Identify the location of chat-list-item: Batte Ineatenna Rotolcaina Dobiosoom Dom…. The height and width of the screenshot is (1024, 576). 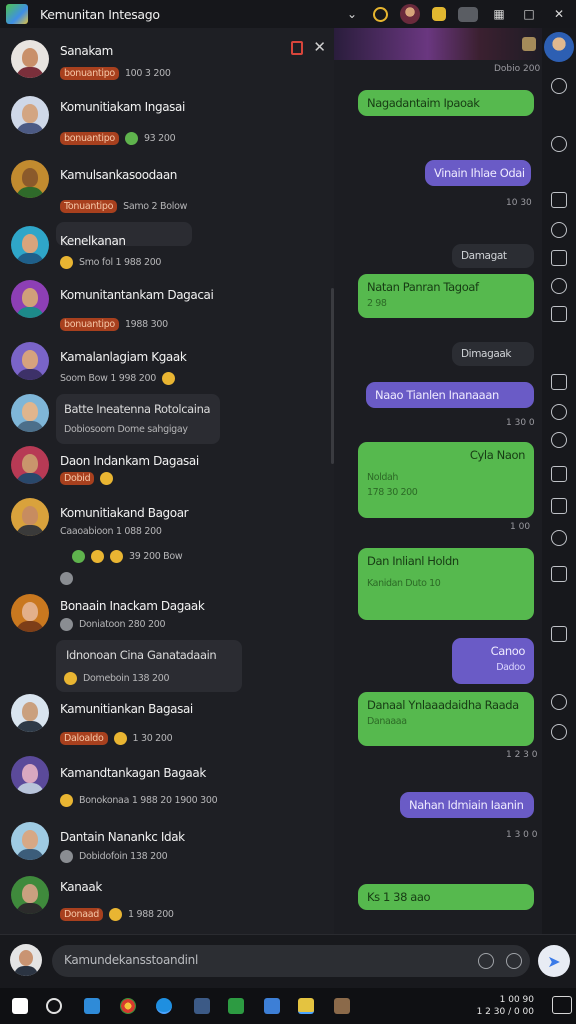
(167, 422).